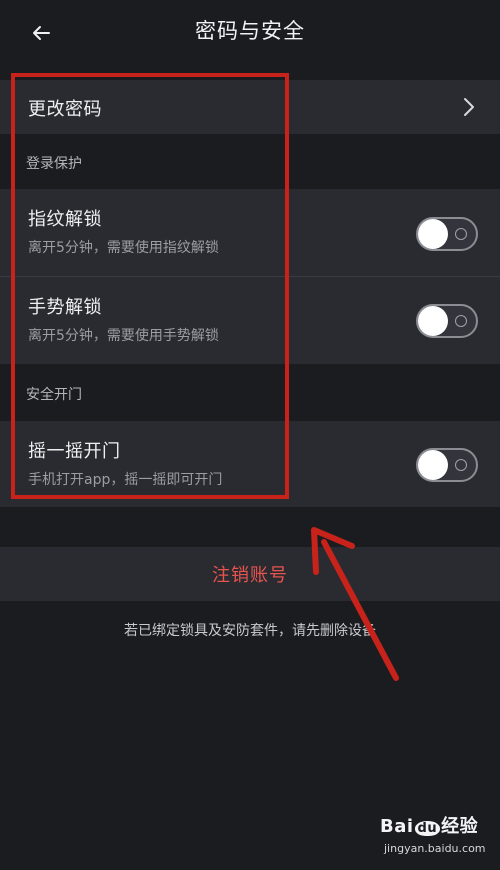 This screenshot has height=870, width=500. I want to click on logout-account-button: 注销账号, so click(250, 574).